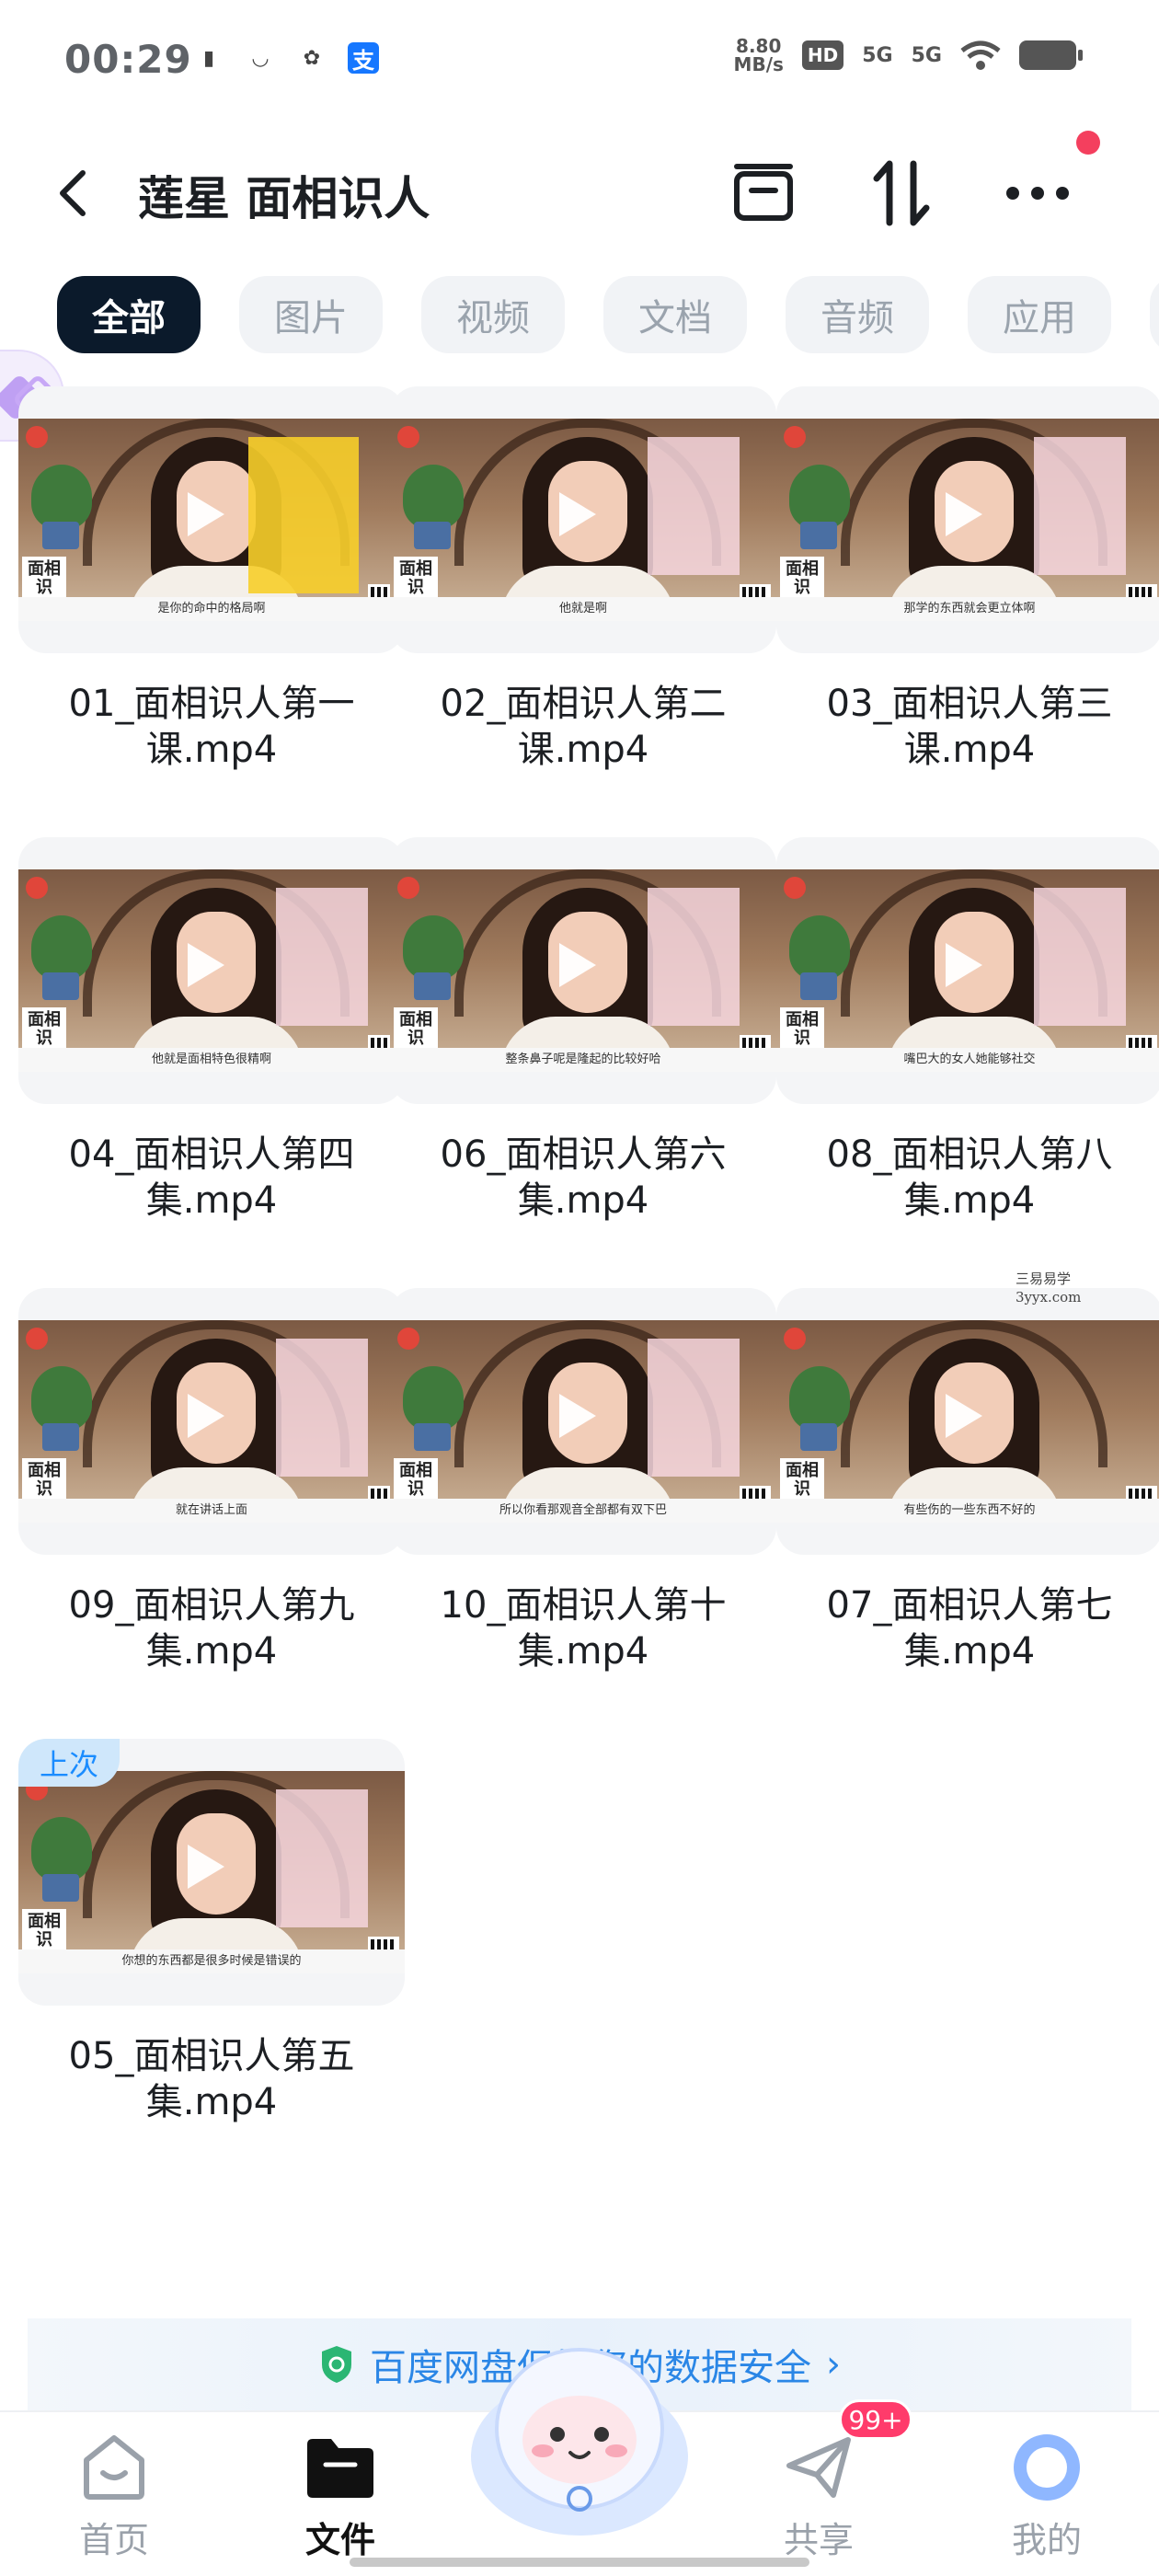 This screenshot has height=2576, width=1159. Describe the element at coordinates (336, 2364) in the screenshot. I see `shield-icon` at that location.